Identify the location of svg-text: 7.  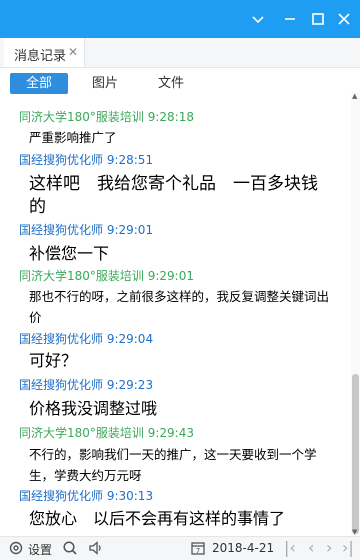
(198, 551).